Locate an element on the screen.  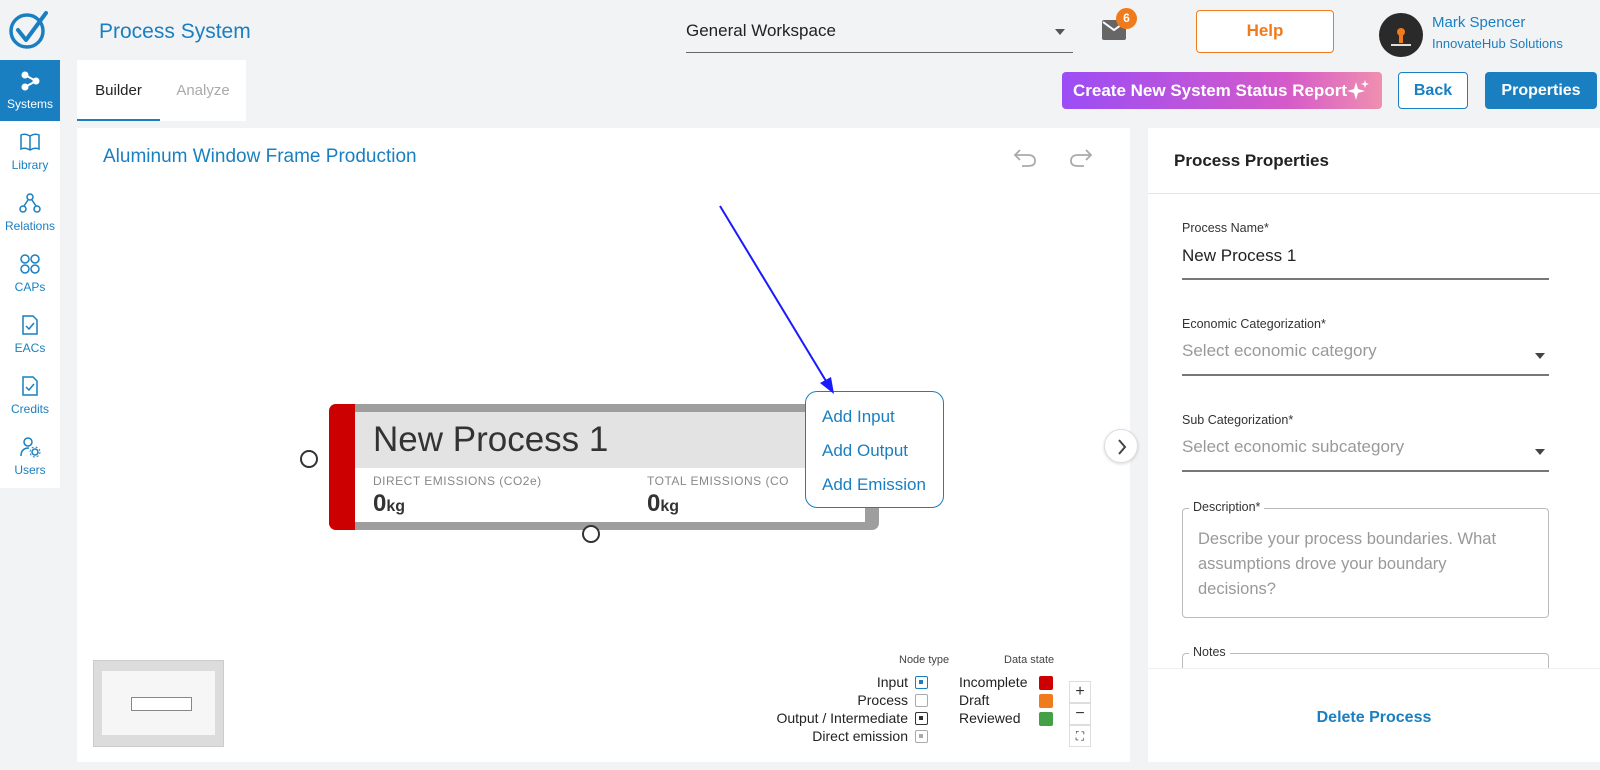
workspace-select: General Workspace is located at coordinates (879, 34).